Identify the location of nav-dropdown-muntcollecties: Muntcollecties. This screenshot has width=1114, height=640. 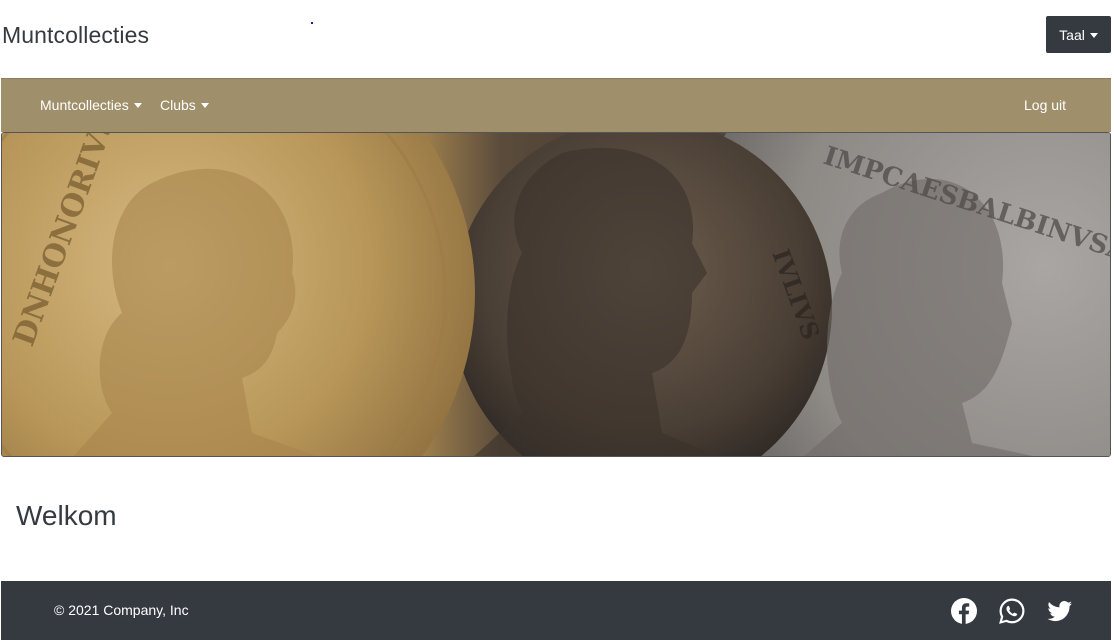
(91, 105).